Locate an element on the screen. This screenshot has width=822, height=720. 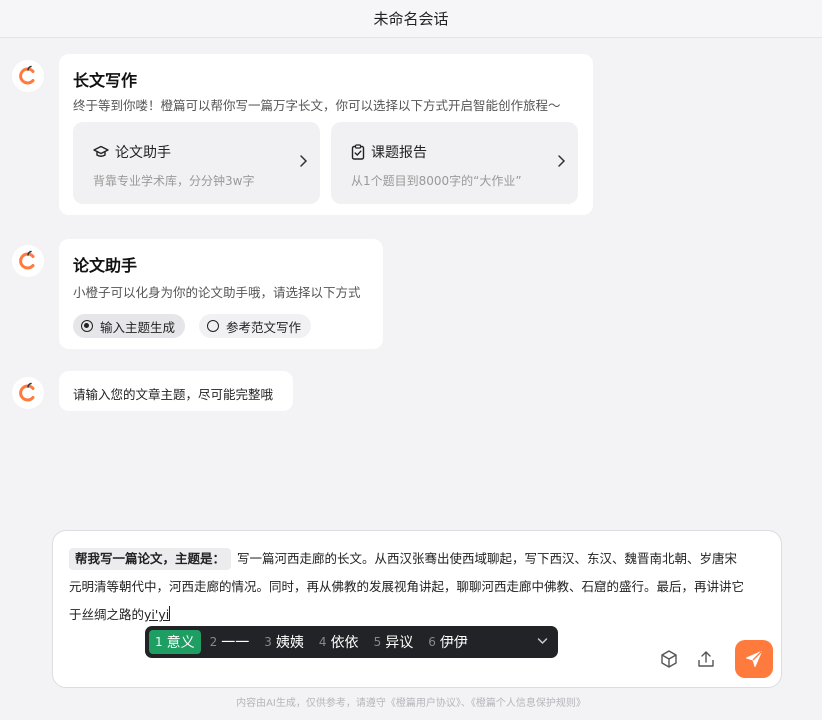
card-description: 从1个题目到8000字的“大作业” is located at coordinates (436, 181).